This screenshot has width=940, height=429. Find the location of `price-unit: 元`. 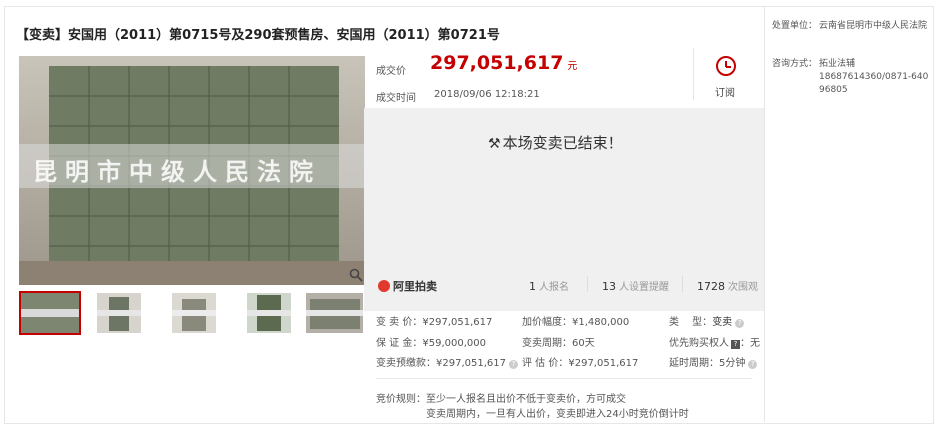

price-unit: 元 is located at coordinates (572, 66).